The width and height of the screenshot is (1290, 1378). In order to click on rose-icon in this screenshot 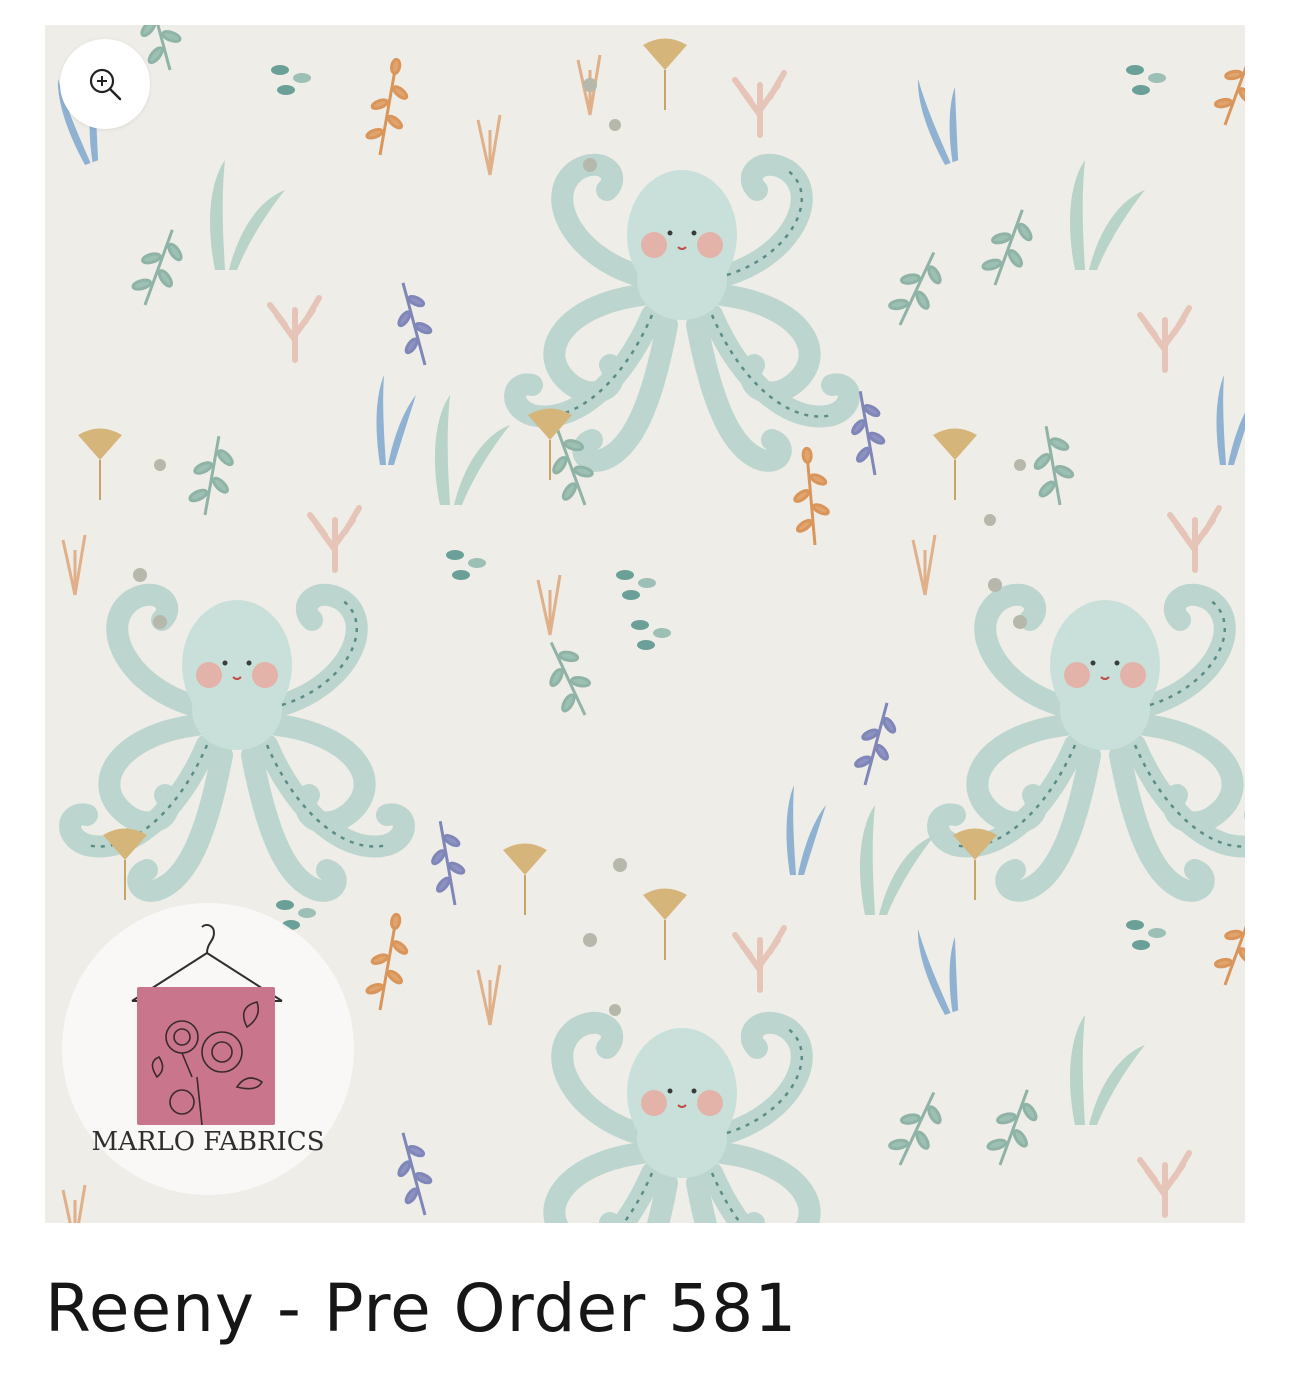, I will do `click(207, 1063)`.